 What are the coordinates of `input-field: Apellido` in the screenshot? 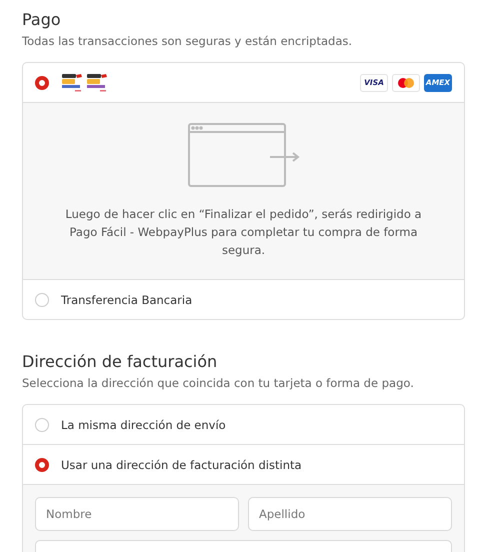 It's located at (350, 514).